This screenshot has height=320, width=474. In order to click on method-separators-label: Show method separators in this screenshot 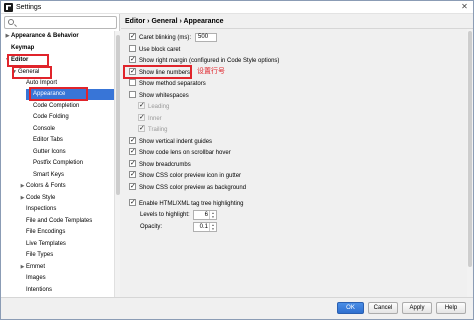, I will do `click(172, 84)`.